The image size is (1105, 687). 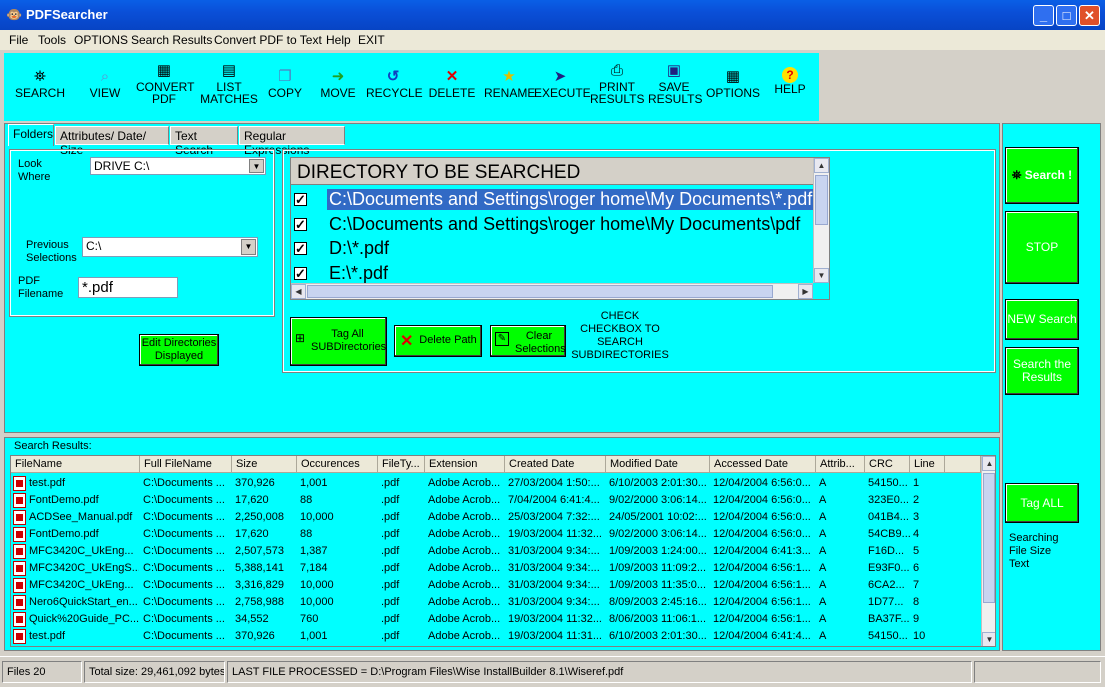 What do you see at coordinates (52, 40) in the screenshot?
I see `menu-tools: Tools` at bounding box center [52, 40].